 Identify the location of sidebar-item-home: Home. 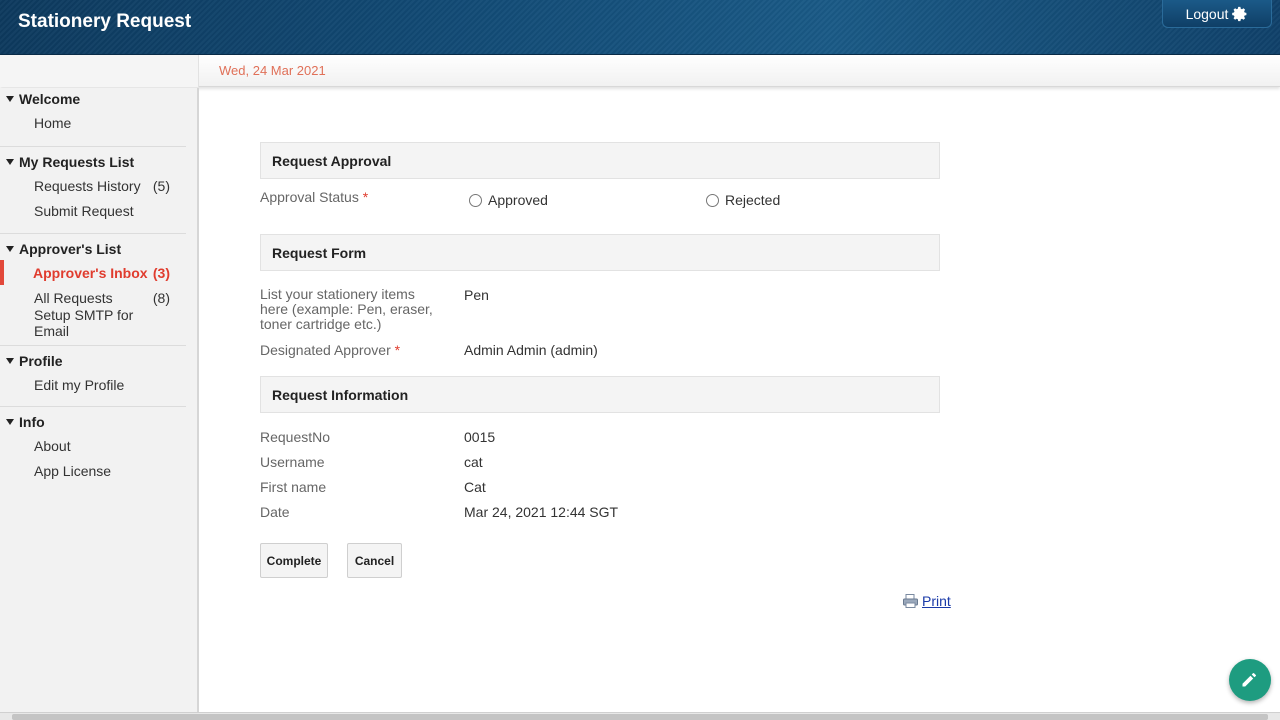
(93, 122).